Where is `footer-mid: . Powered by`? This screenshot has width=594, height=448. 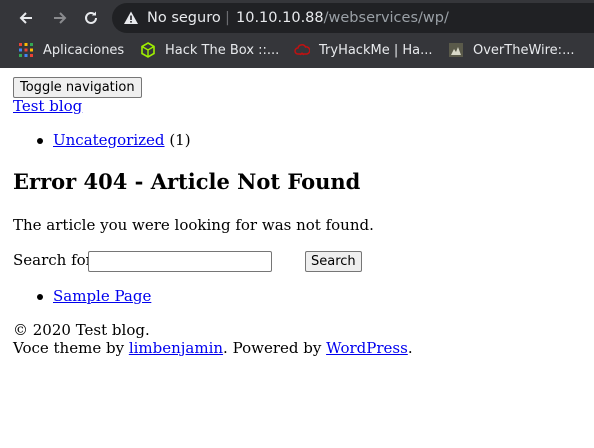 footer-mid: . Powered by is located at coordinates (275, 348).